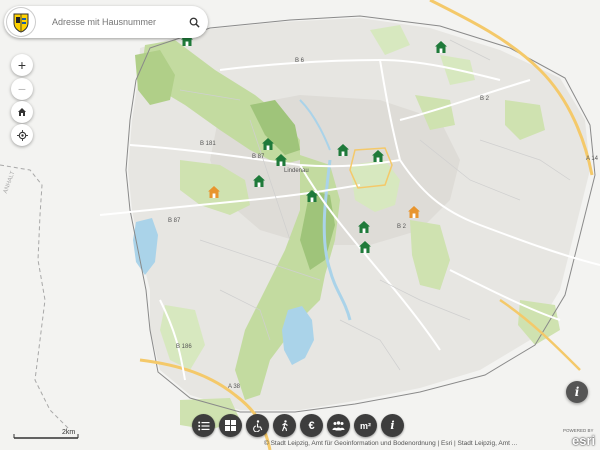 Image resolution: width=600 pixels, height=450 pixels. I want to click on road-label: A 38, so click(234, 387).